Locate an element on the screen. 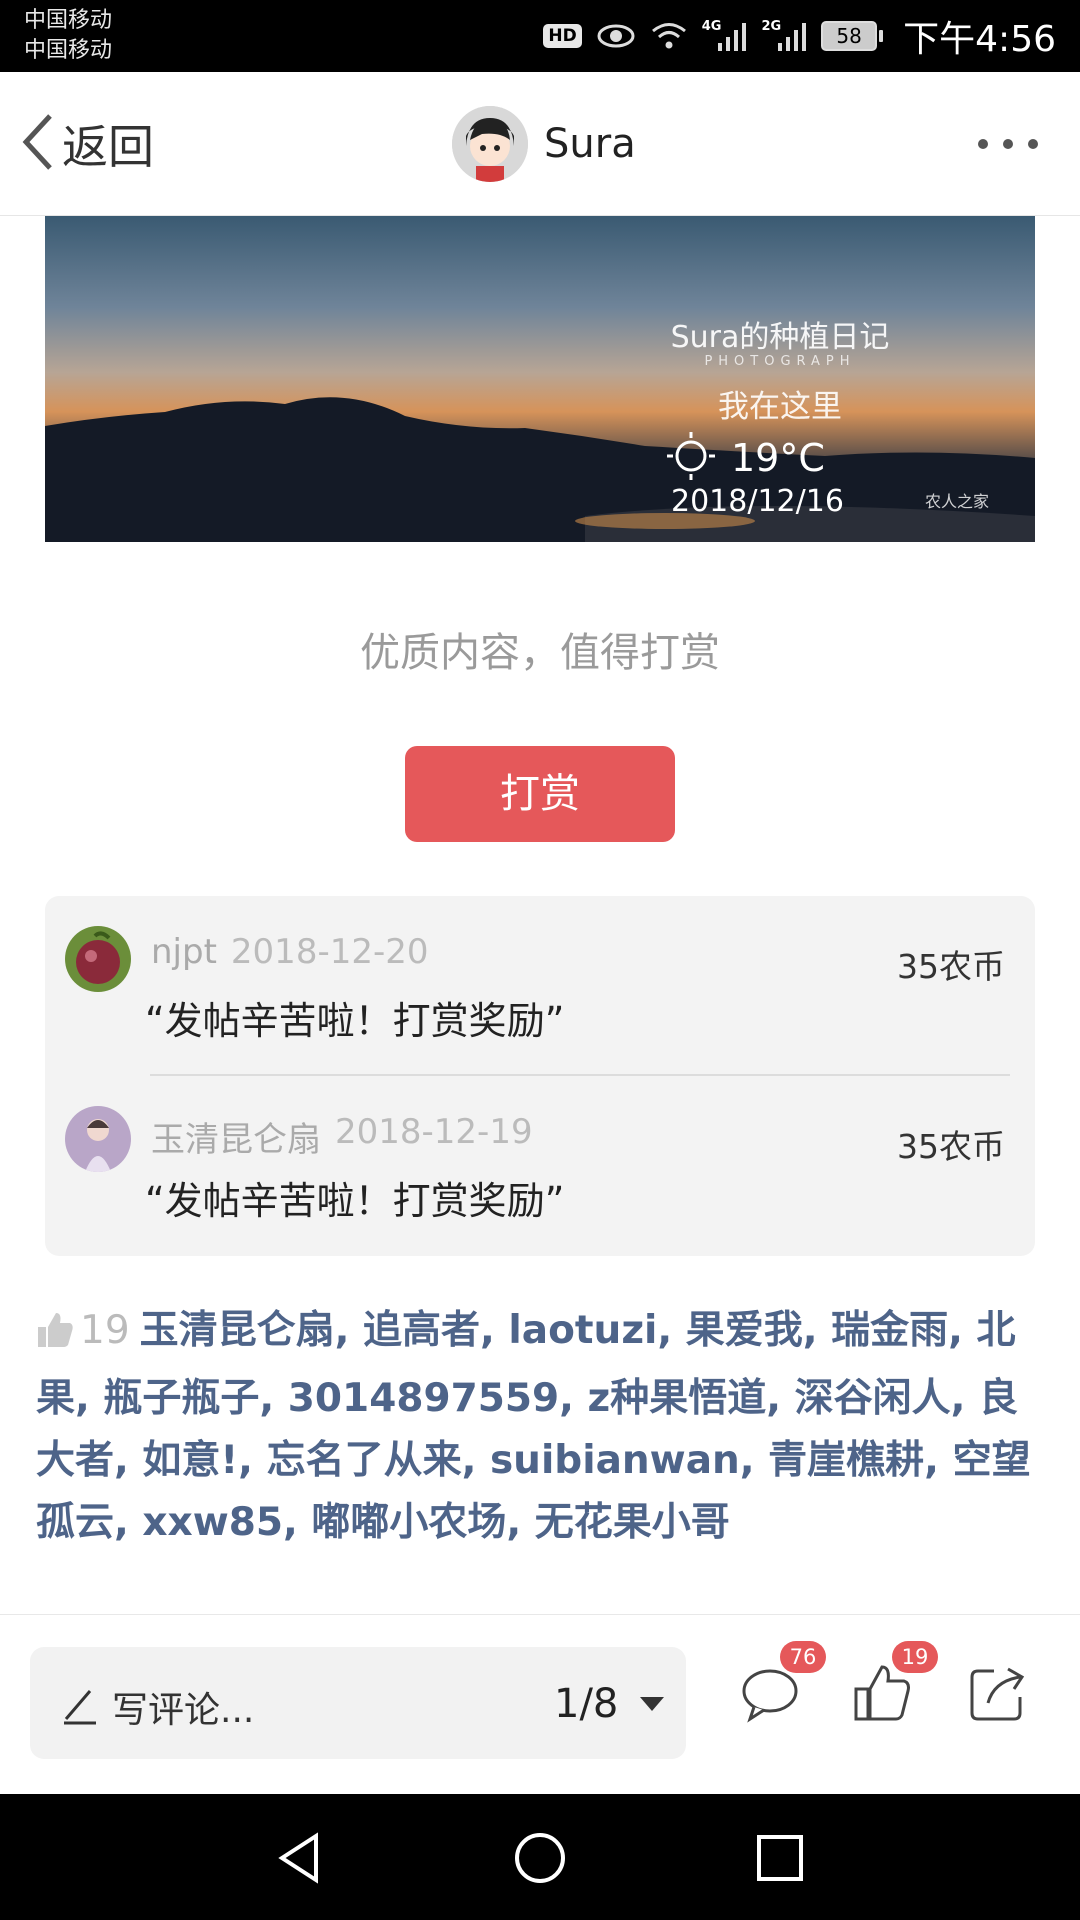  hd-badge: HD is located at coordinates (562, 36).